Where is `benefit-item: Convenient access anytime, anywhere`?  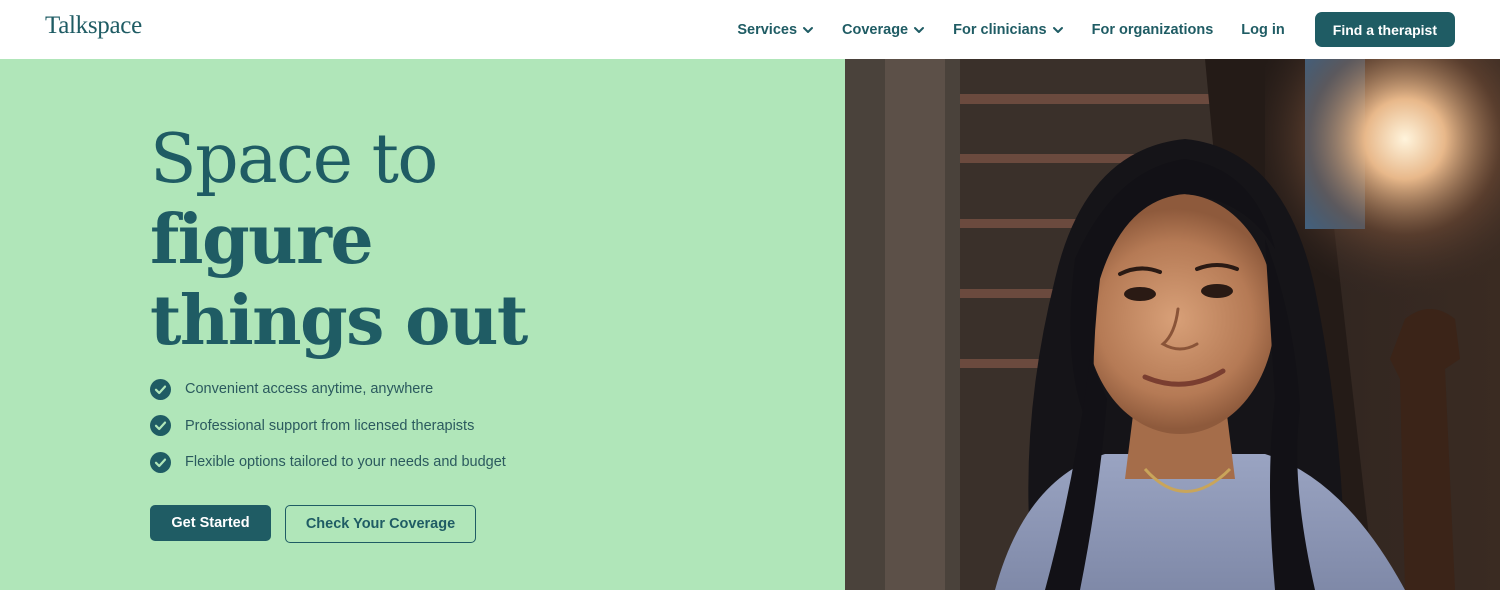 benefit-item: Convenient access anytime, anywhere is located at coordinates (328, 389).